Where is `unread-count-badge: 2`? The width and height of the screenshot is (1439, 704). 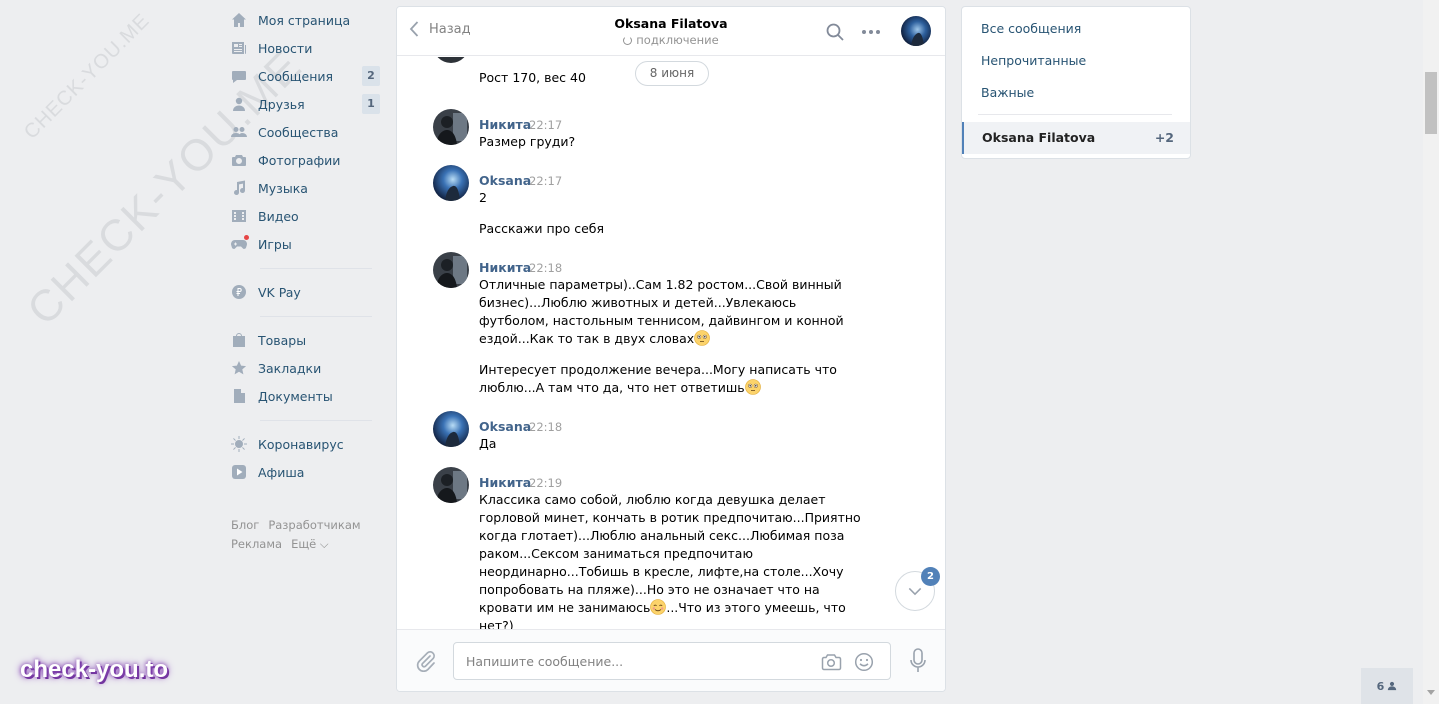
unread-count-badge: 2 is located at coordinates (930, 576).